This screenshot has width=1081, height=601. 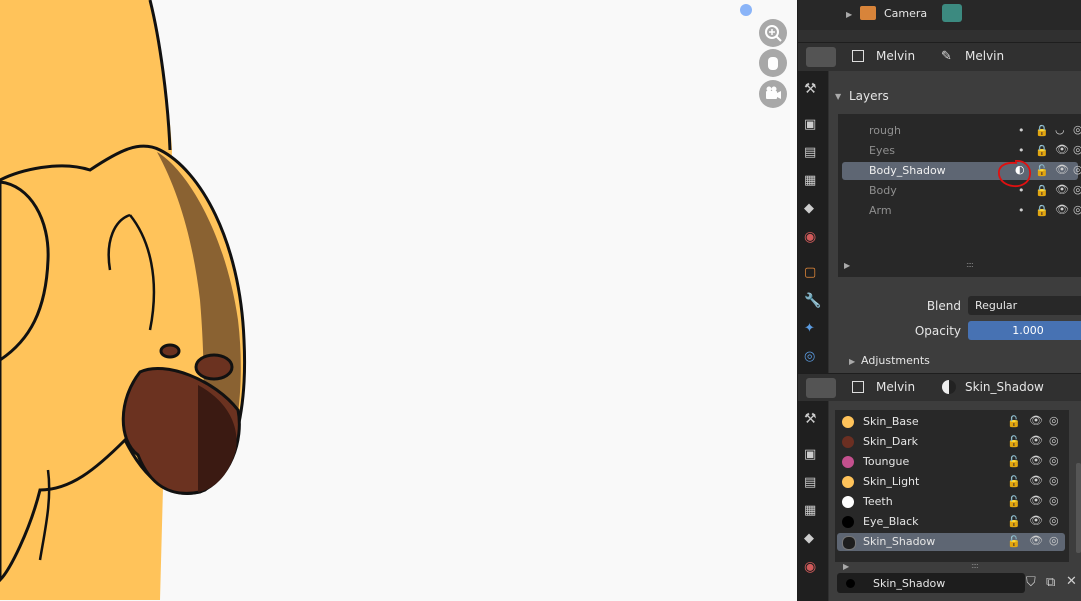 I want to click on adjustments-expand-arrow: ▶, so click(x=852, y=361).